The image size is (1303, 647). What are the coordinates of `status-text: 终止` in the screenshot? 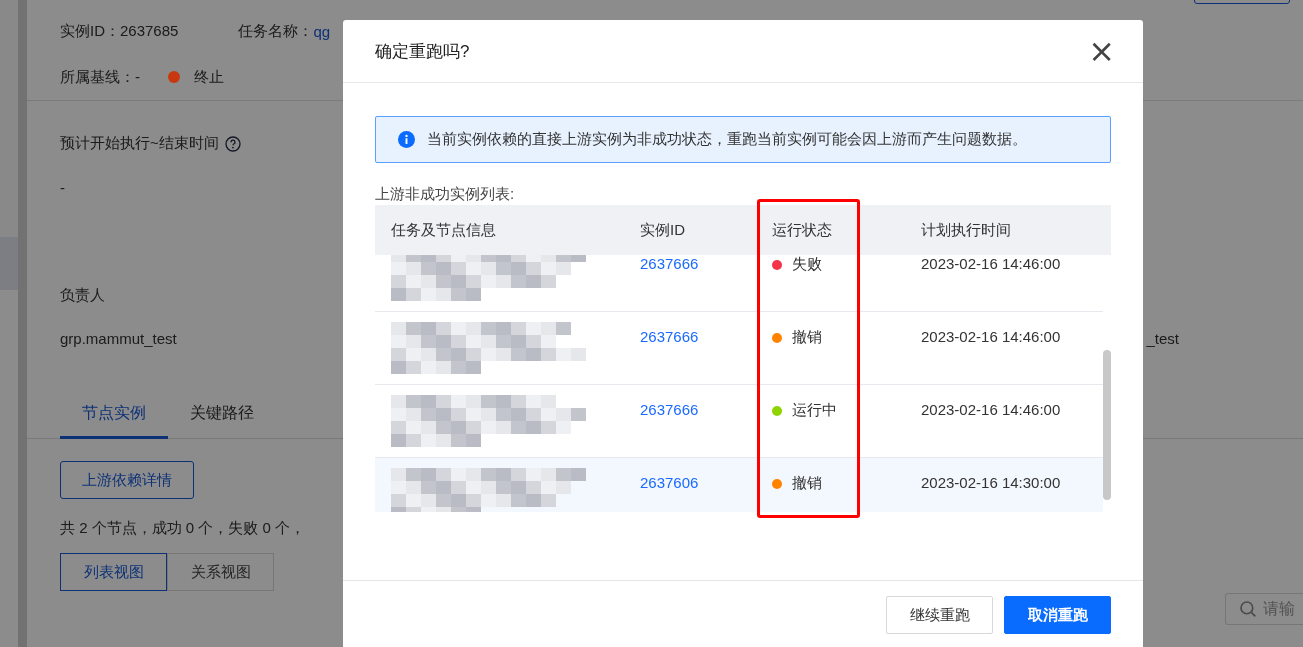 It's located at (209, 77).